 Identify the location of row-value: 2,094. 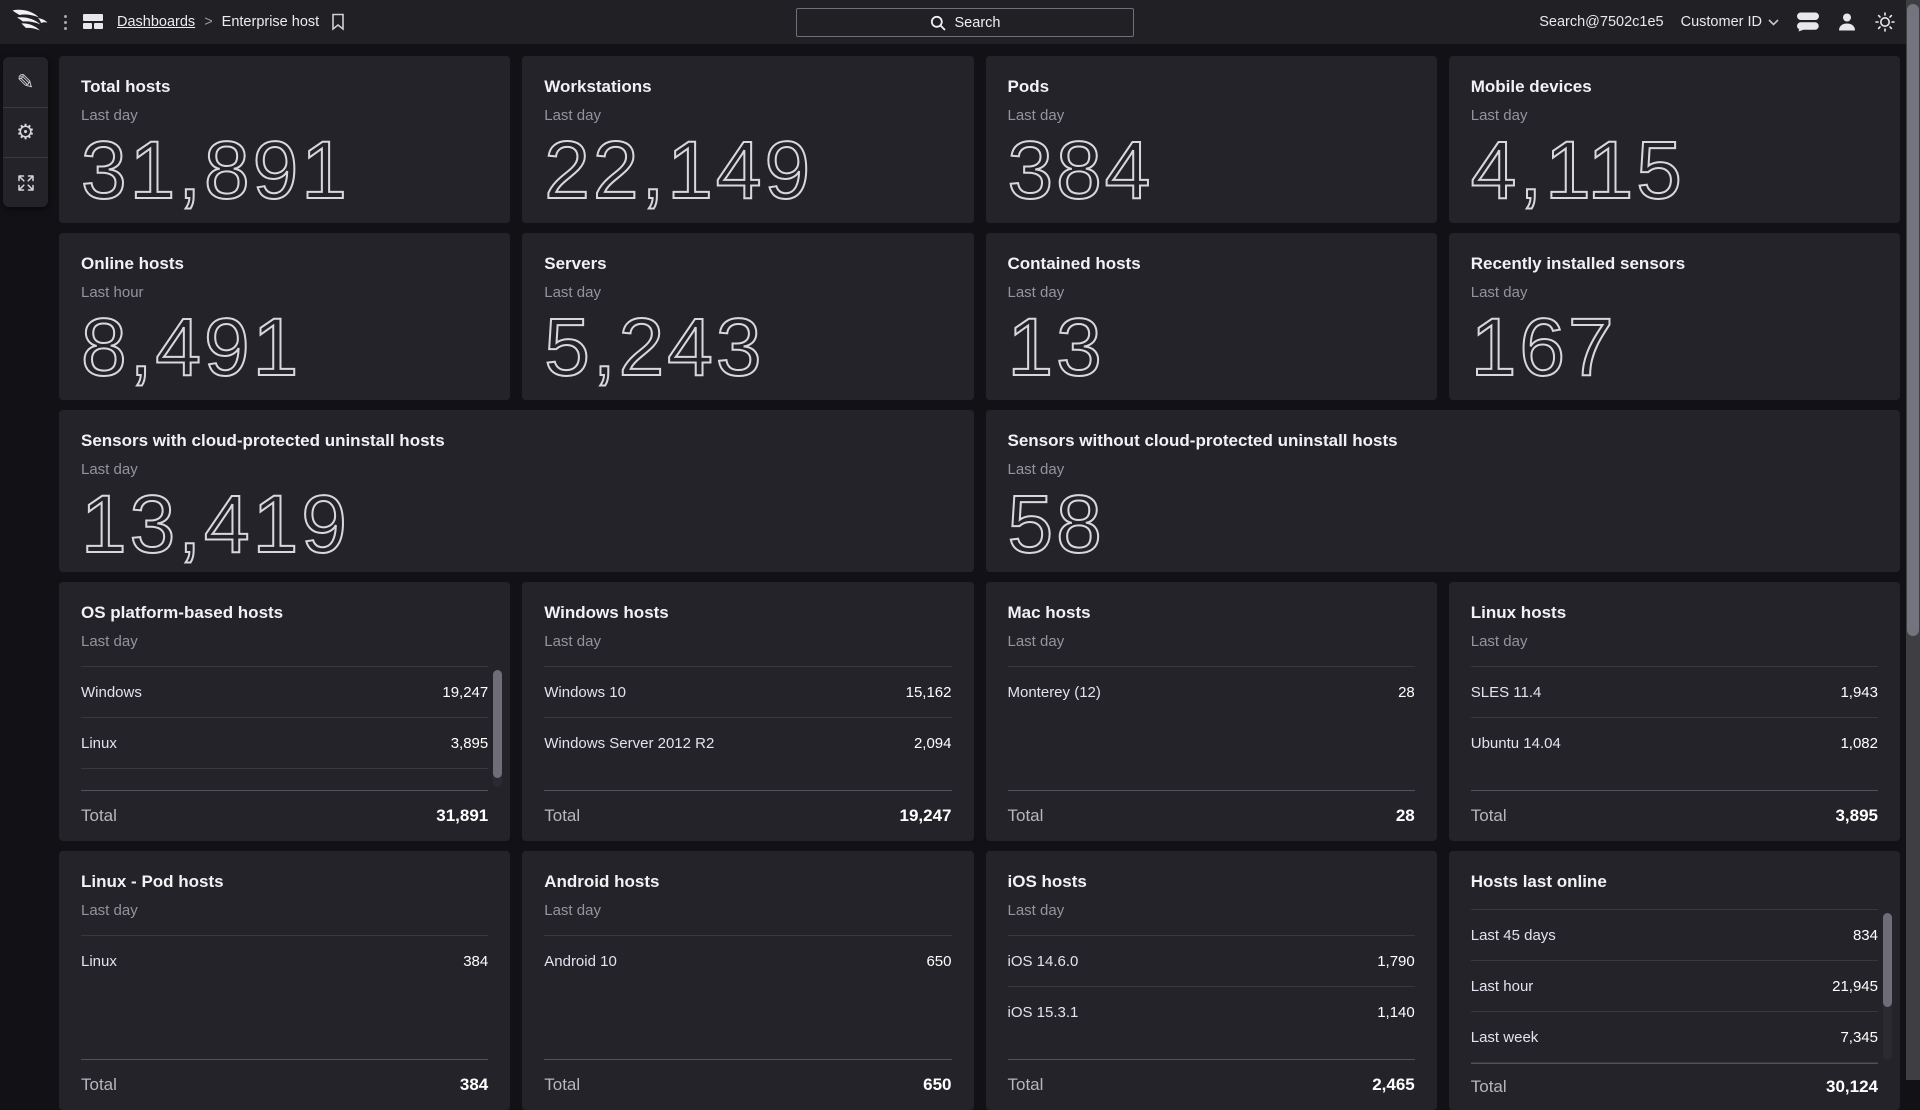
(933, 743).